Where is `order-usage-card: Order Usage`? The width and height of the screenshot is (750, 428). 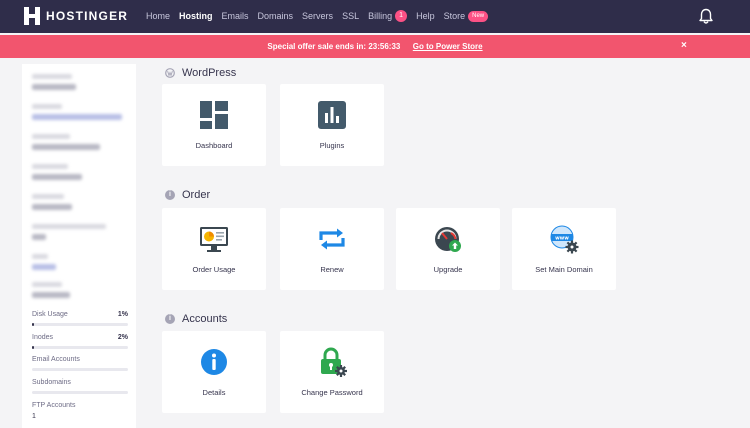 order-usage-card: Order Usage is located at coordinates (214, 249).